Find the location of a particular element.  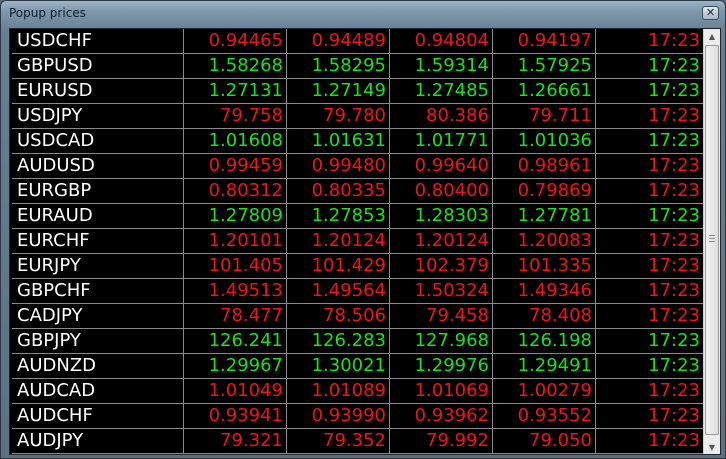

price-cell-1: 1.29967 is located at coordinates (235, 366).